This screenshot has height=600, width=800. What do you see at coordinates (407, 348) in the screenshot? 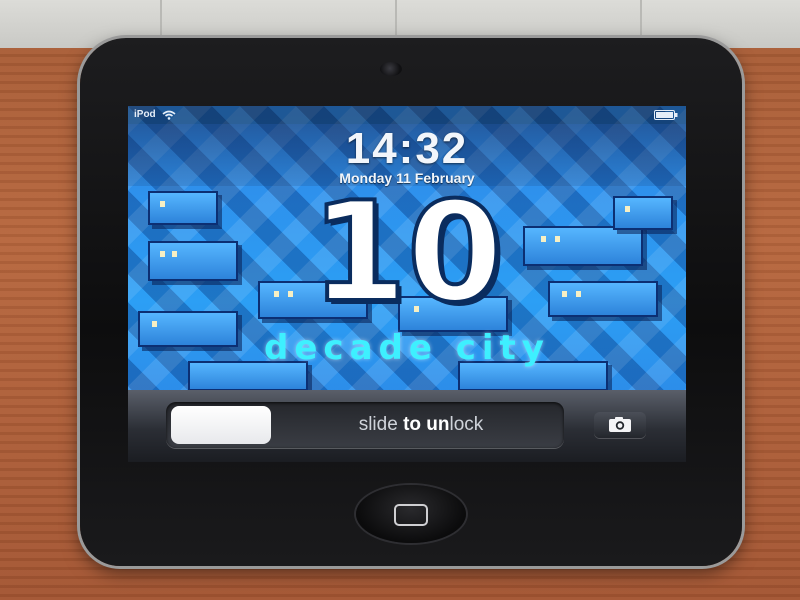
I see `wallpaper-caption: decade city` at bounding box center [407, 348].